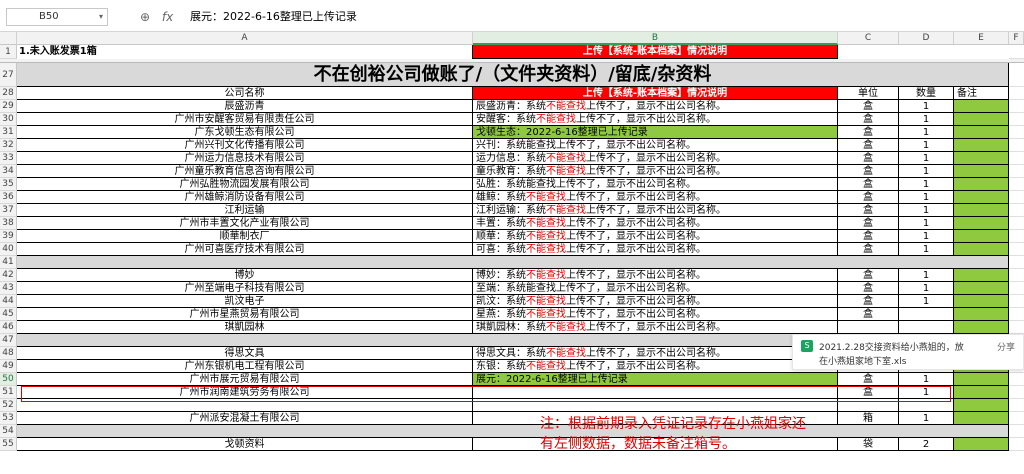 The width and height of the screenshot is (1024, 474). Describe the element at coordinates (908, 352) in the screenshot. I see `file-tooltip: S 2021.2.28交接资料给小燕姐的，放 在小燕姐家地下室.xls 分享` at that location.